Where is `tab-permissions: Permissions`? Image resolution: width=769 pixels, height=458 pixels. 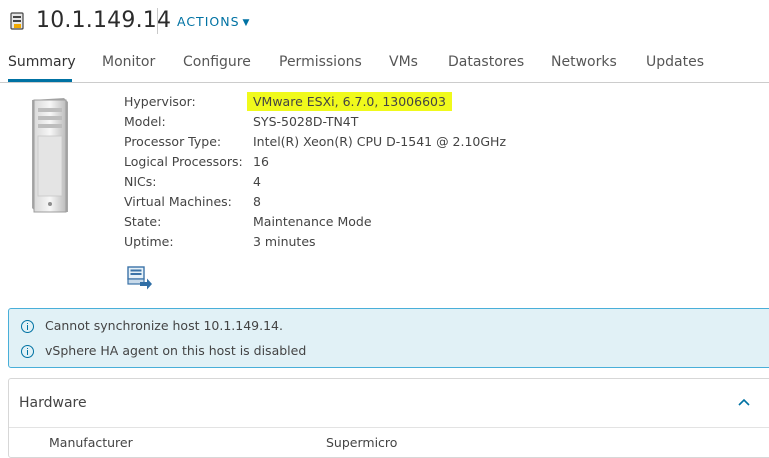
tab-permissions: Permissions is located at coordinates (320, 62).